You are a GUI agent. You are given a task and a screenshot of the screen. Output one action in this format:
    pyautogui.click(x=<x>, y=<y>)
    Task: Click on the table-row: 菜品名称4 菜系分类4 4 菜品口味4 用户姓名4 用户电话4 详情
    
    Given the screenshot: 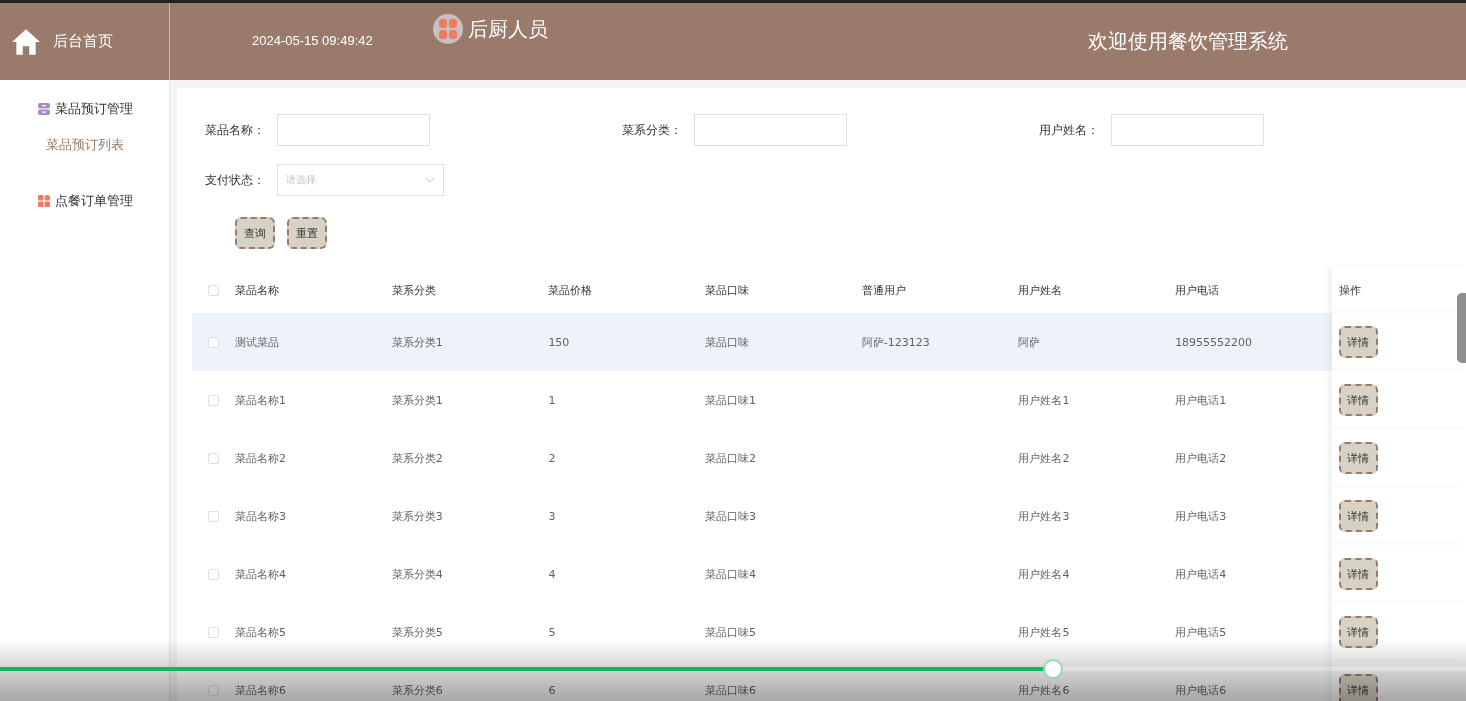 What is the action you would take?
    pyautogui.click(x=829, y=574)
    